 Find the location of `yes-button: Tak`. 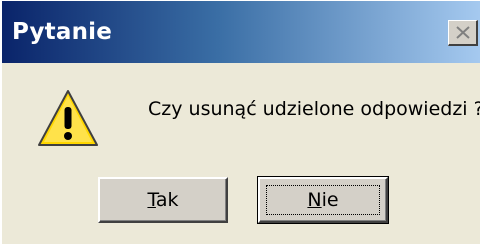

yes-button: Tak is located at coordinates (163, 200).